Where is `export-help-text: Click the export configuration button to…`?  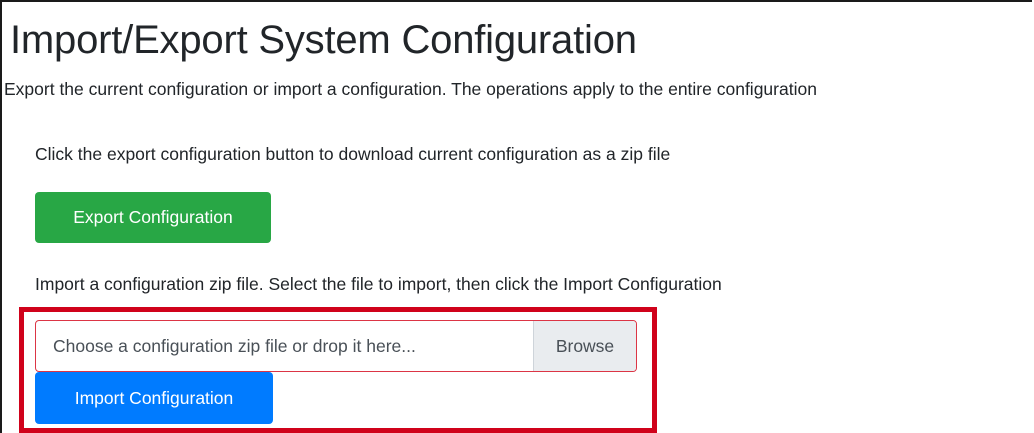
export-help-text: Click the export configuration button to… is located at coordinates (353, 154).